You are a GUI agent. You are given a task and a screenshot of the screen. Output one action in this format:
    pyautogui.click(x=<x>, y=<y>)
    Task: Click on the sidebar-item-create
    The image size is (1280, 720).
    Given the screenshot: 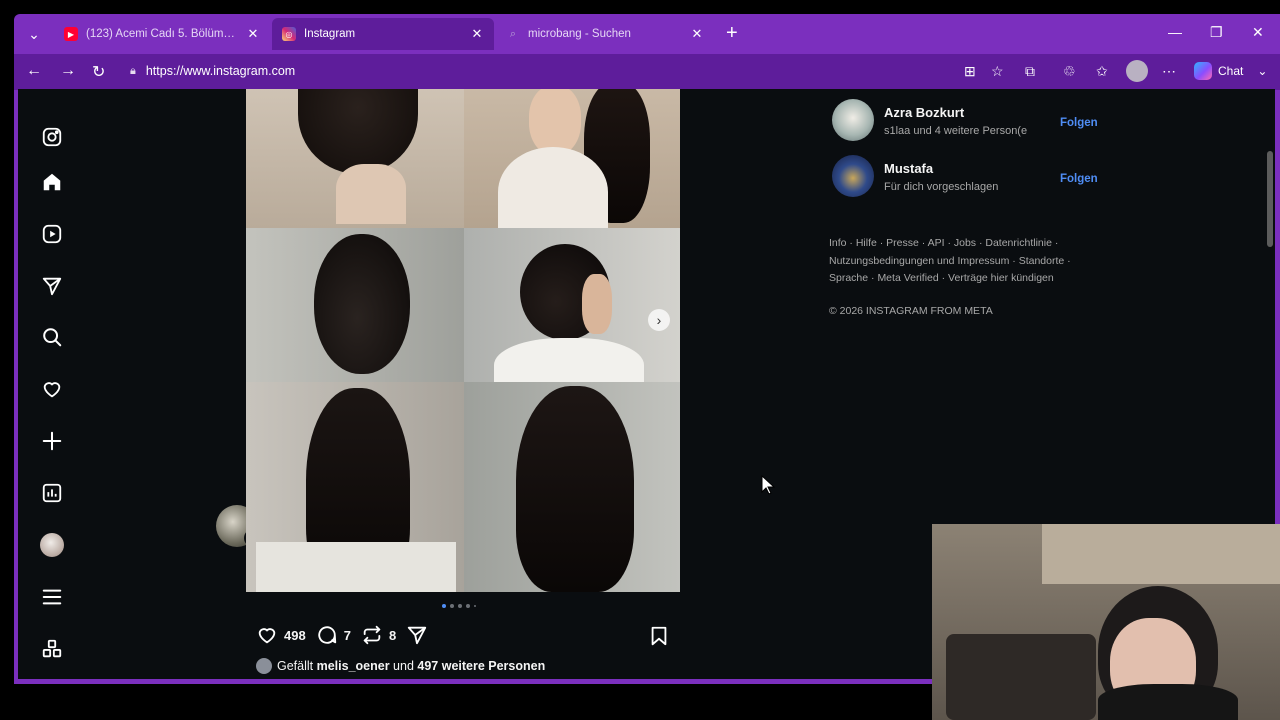 What is the action you would take?
    pyautogui.click(x=52, y=441)
    